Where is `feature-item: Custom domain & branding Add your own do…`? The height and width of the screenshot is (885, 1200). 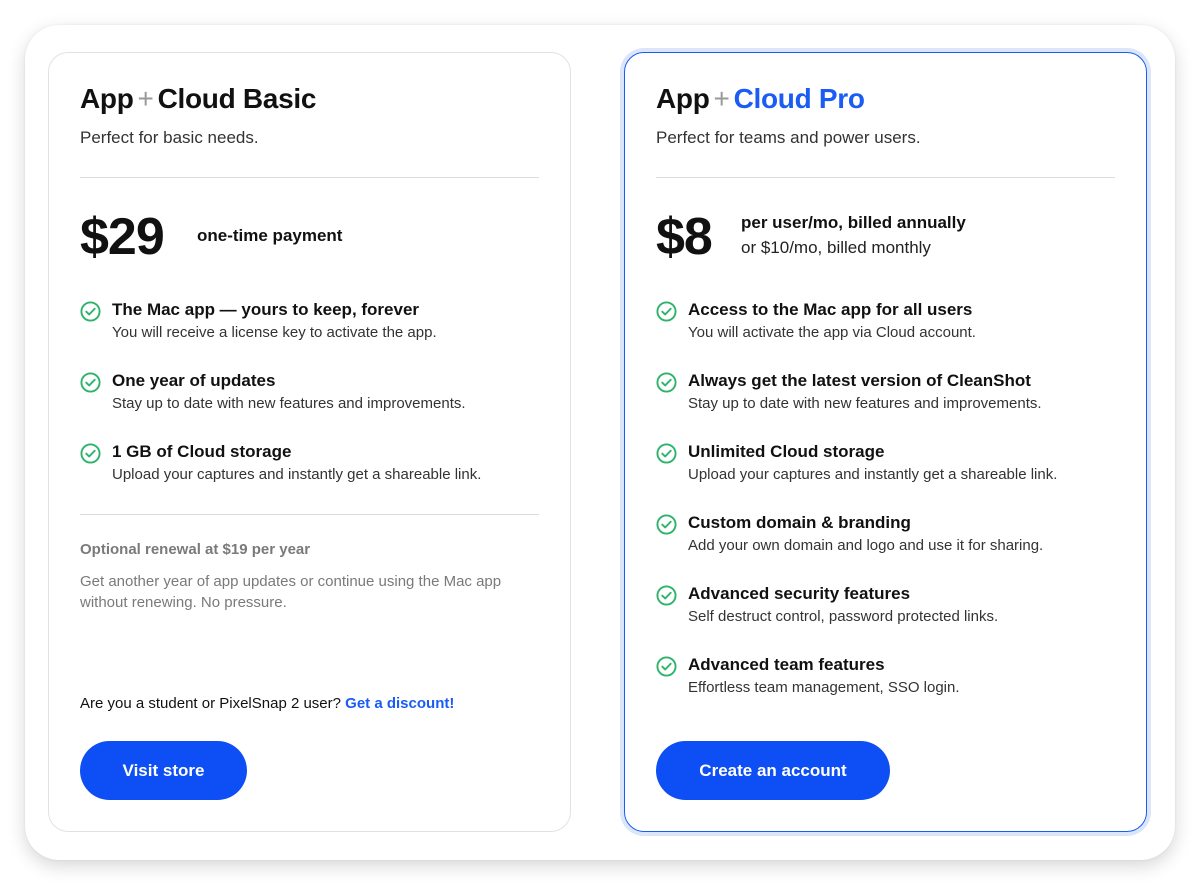 feature-item: Custom domain & branding Add your own do… is located at coordinates (885, 547).